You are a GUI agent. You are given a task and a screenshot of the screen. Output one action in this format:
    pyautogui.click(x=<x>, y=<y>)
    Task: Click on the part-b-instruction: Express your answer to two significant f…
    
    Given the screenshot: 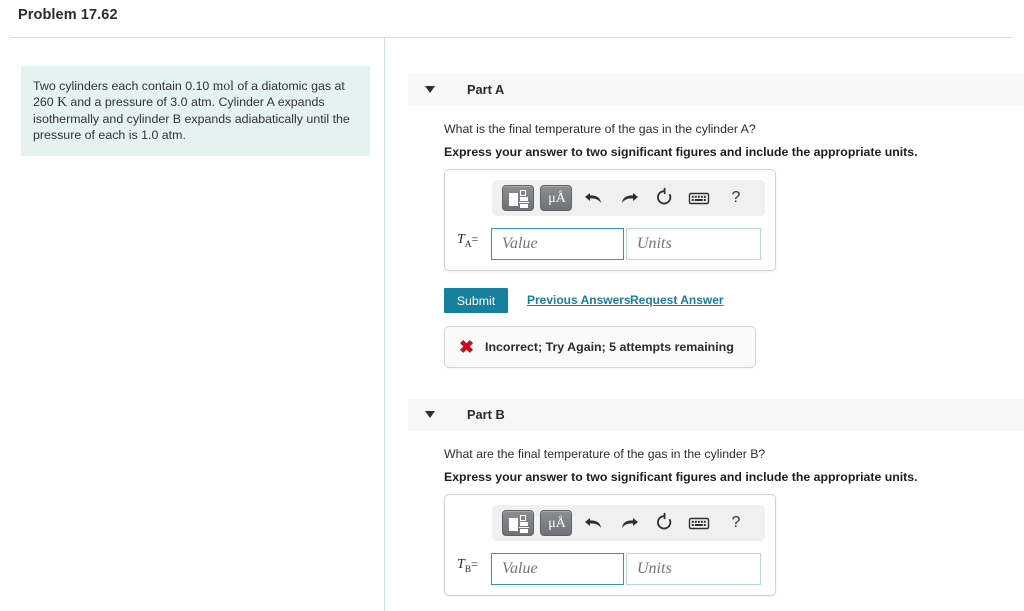 What is the action you would take?
    pyautogui.click(x=681, y=477)
    